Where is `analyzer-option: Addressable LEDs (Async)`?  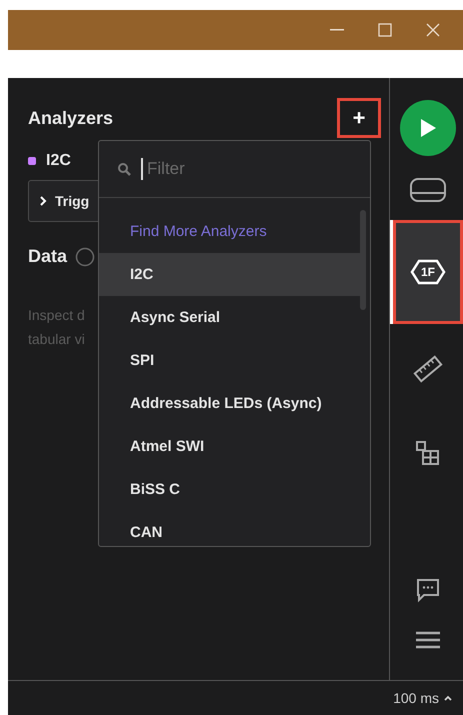
analyzer-option: Addressable LEDs (Async) is located at coordinates (229, 403).